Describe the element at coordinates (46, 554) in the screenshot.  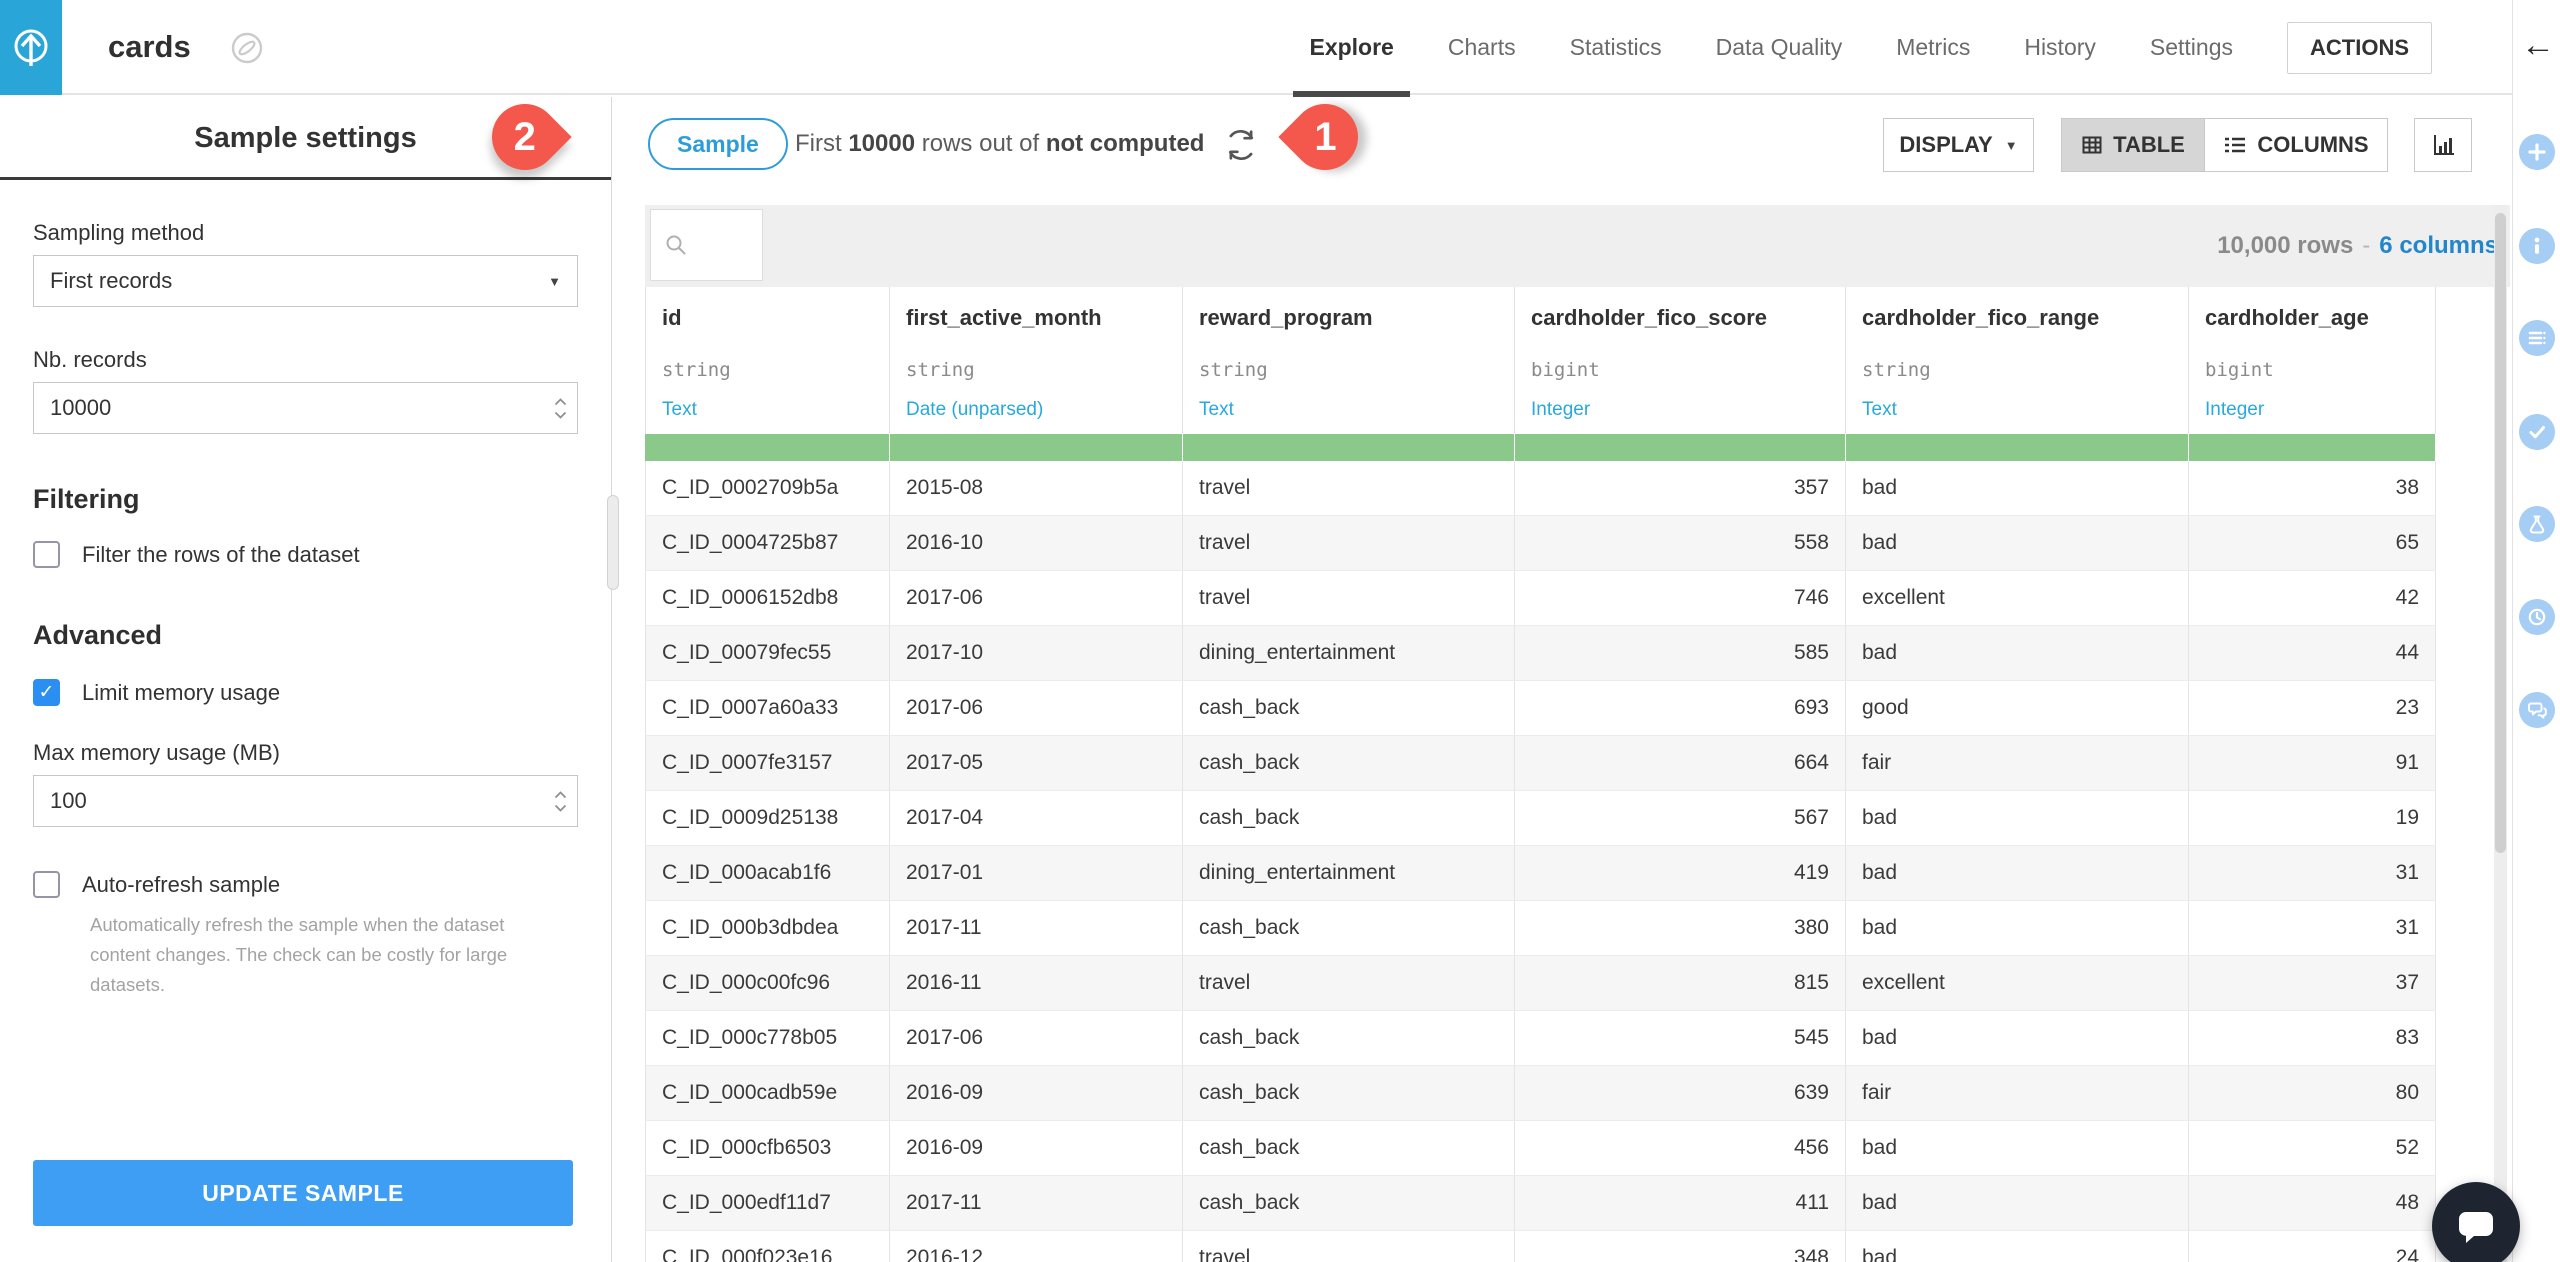
I see `filter-rows-checkbox` at that location.